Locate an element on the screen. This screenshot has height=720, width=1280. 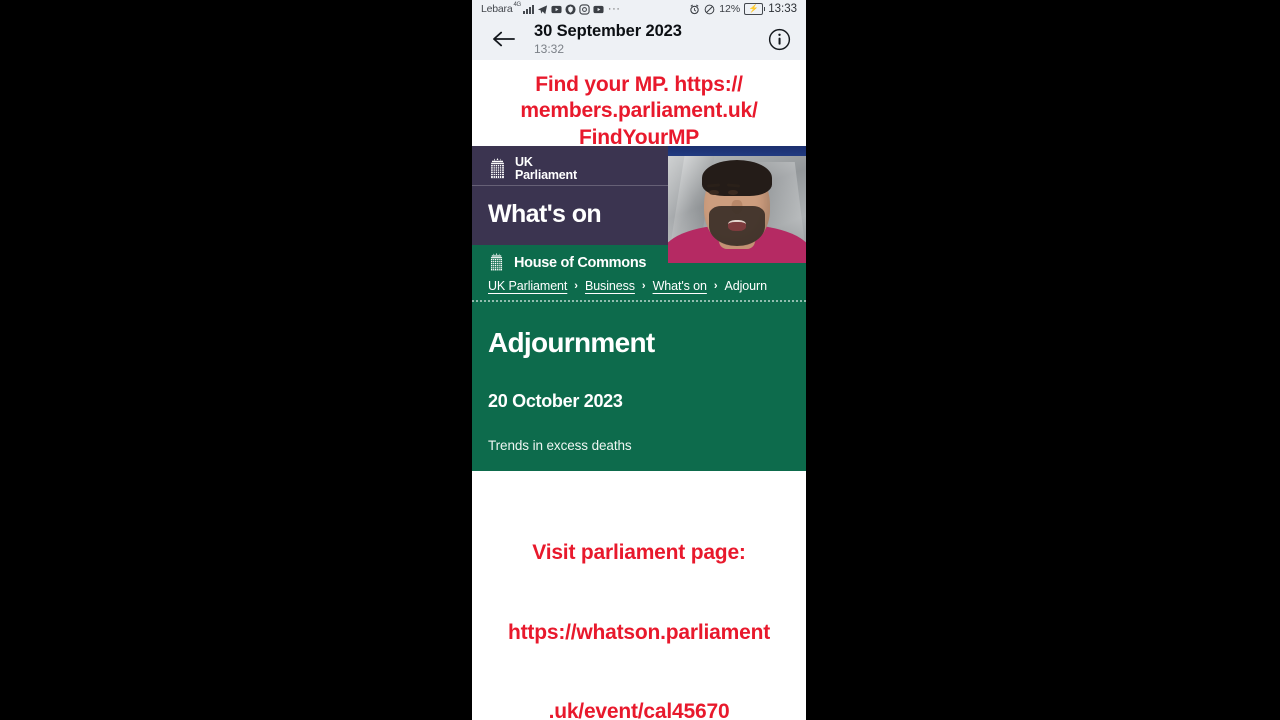
battery-percent-label: 12% is located at coordinates (730, 9).